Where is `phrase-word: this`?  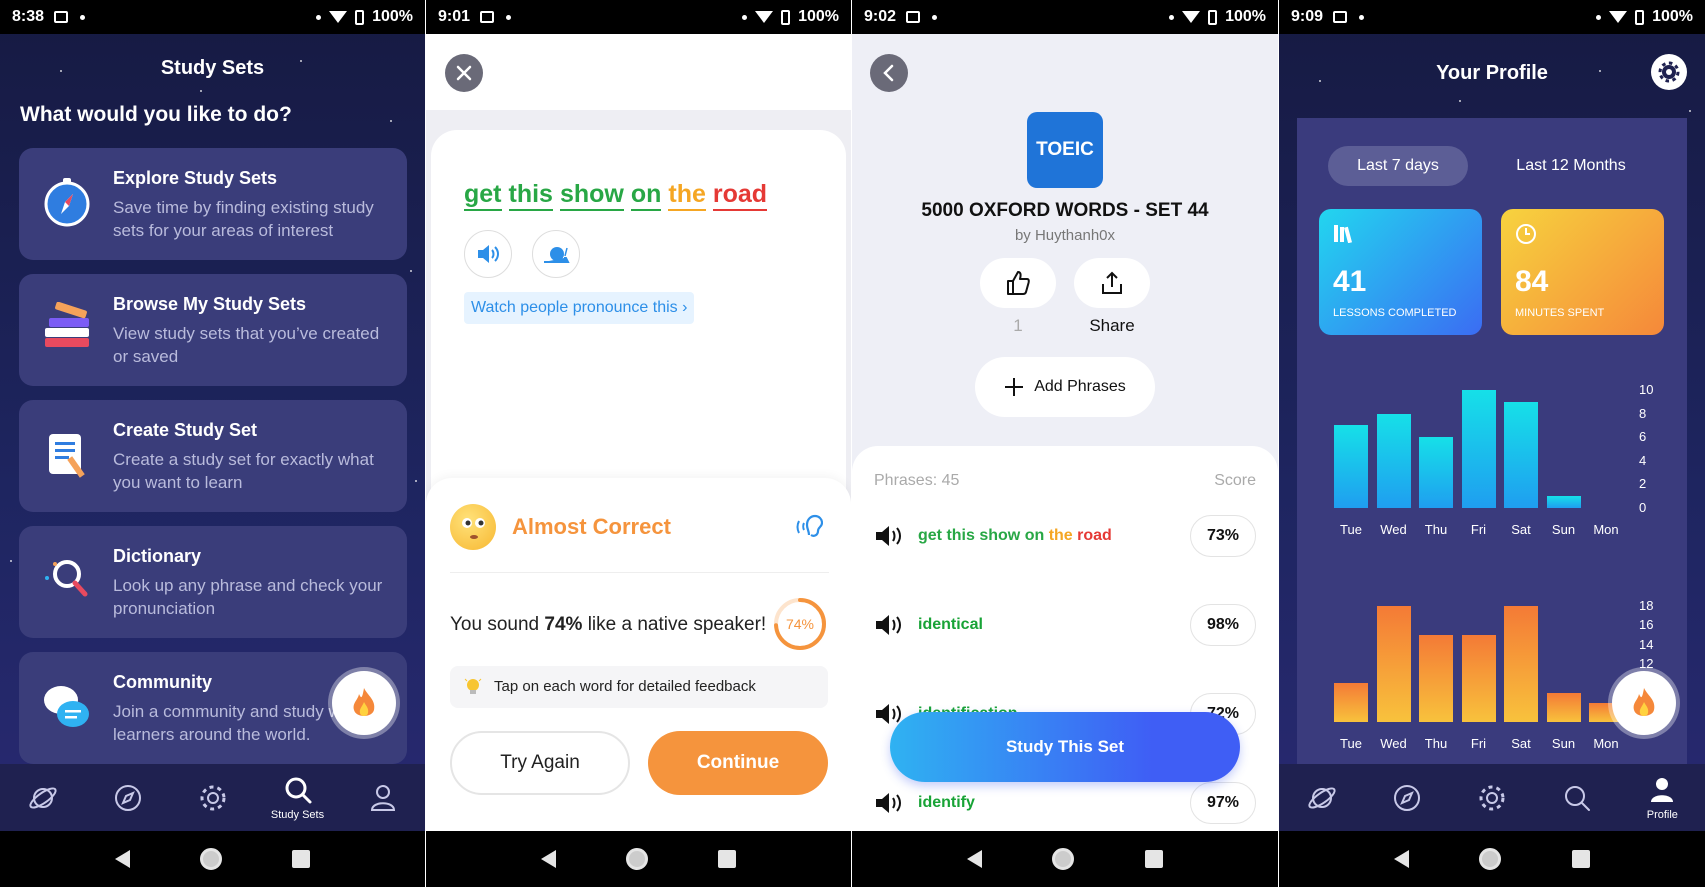
phrase-word: this is located at coordinates (530, 195).